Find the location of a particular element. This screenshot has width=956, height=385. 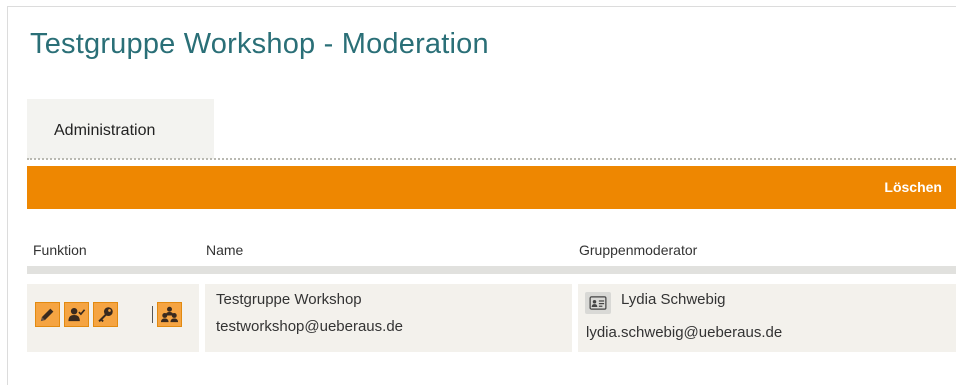

key-icon is located at coordinates (105, 314).